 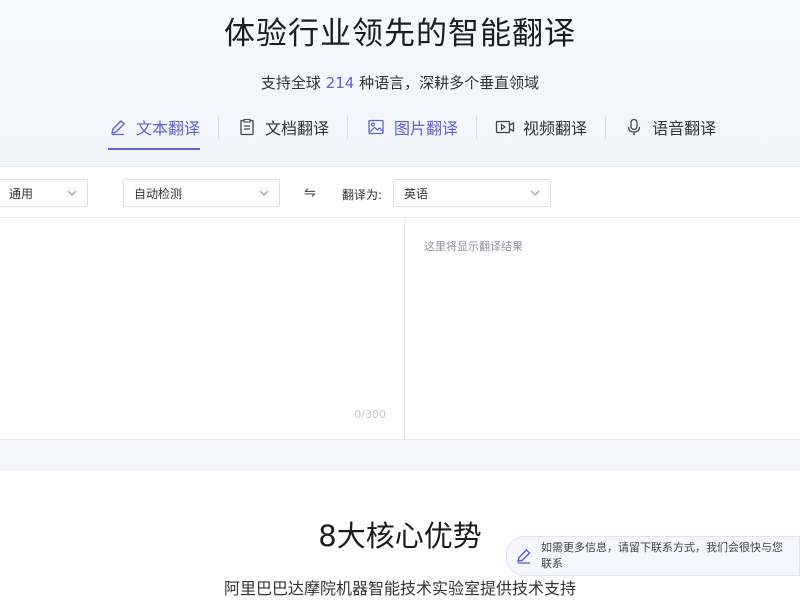 I want to click on tab-image-translation: 图片翻译, so click(x=412, y=127).